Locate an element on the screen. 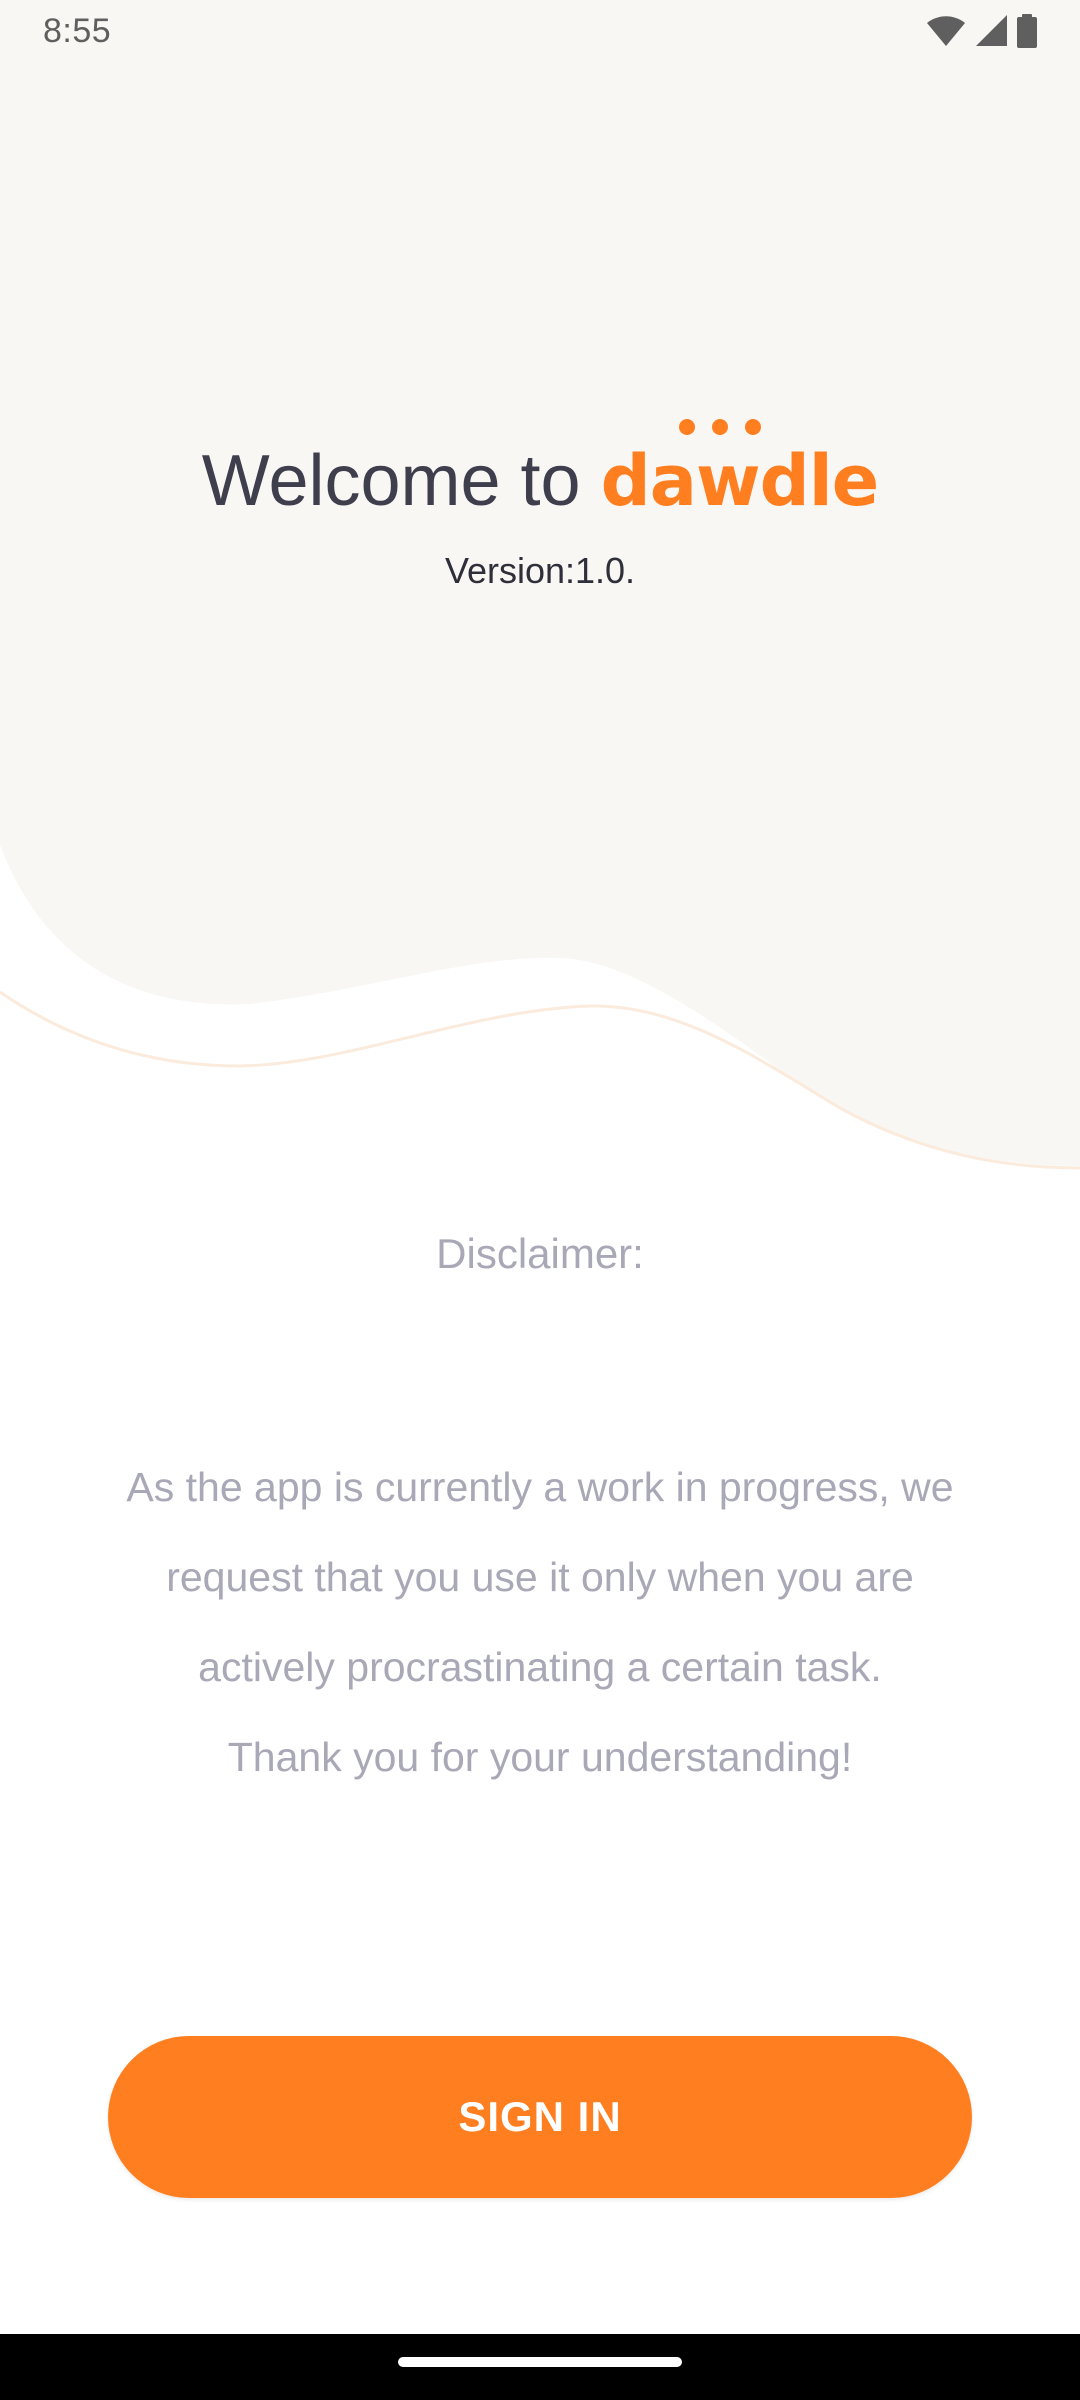 The image size is (1080, 2400). battery-icon is located at coordinates (1027, 31).